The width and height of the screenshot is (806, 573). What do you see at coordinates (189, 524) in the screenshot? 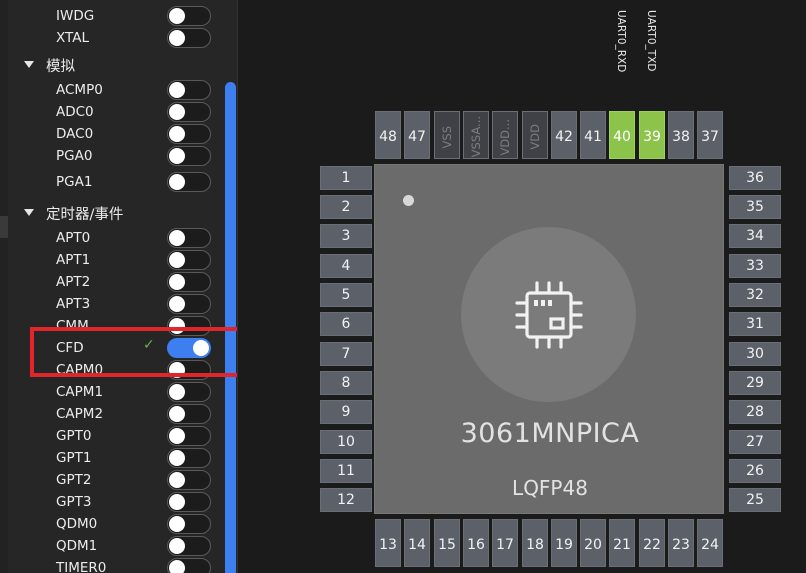
I see `toggle-qdm0` at bounding box center [189, 524].